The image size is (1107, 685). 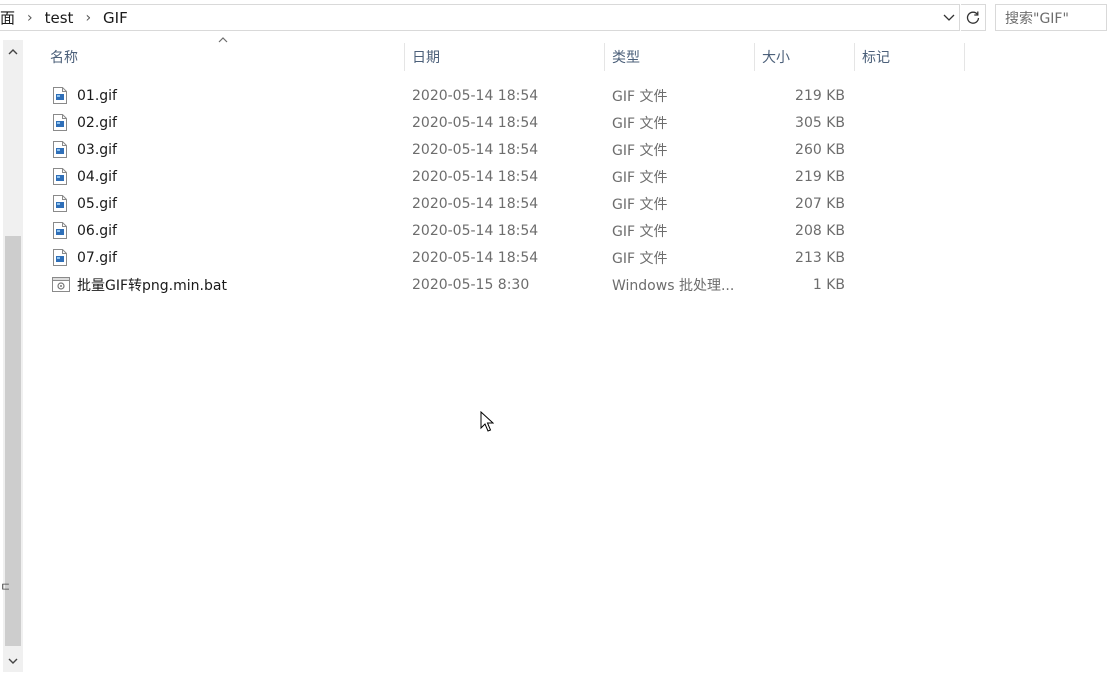 What do you see at coordinates (152, 285) in the screenshot?
I see `file-name: 批量GIF转png.min.bat` at bounding box center [152, 285].